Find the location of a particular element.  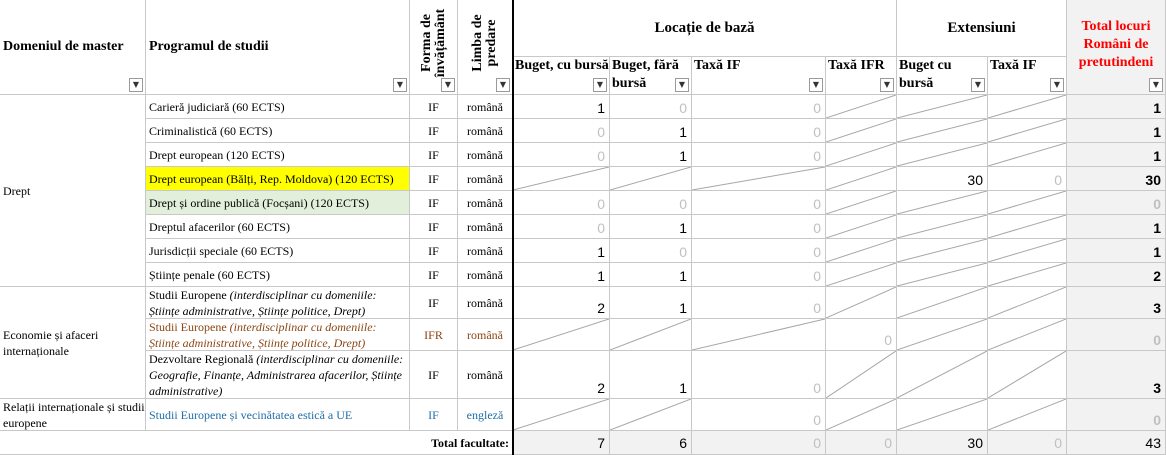

totals-value-tifr: 0 is located at coordinates (888, 442).